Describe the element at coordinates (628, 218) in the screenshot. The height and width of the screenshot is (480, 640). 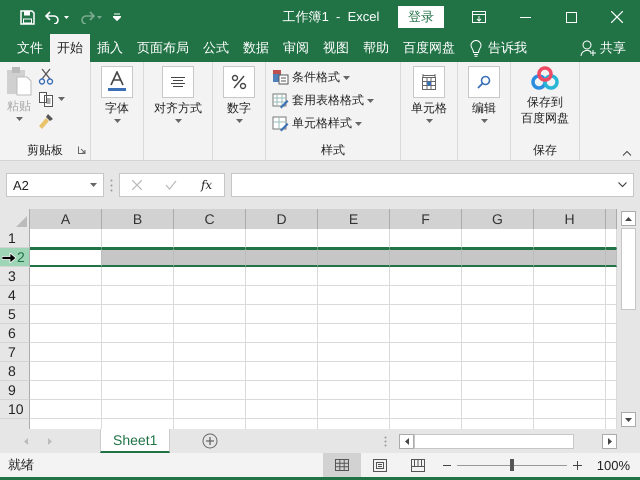
I see `scroll-up-icon` at that location.